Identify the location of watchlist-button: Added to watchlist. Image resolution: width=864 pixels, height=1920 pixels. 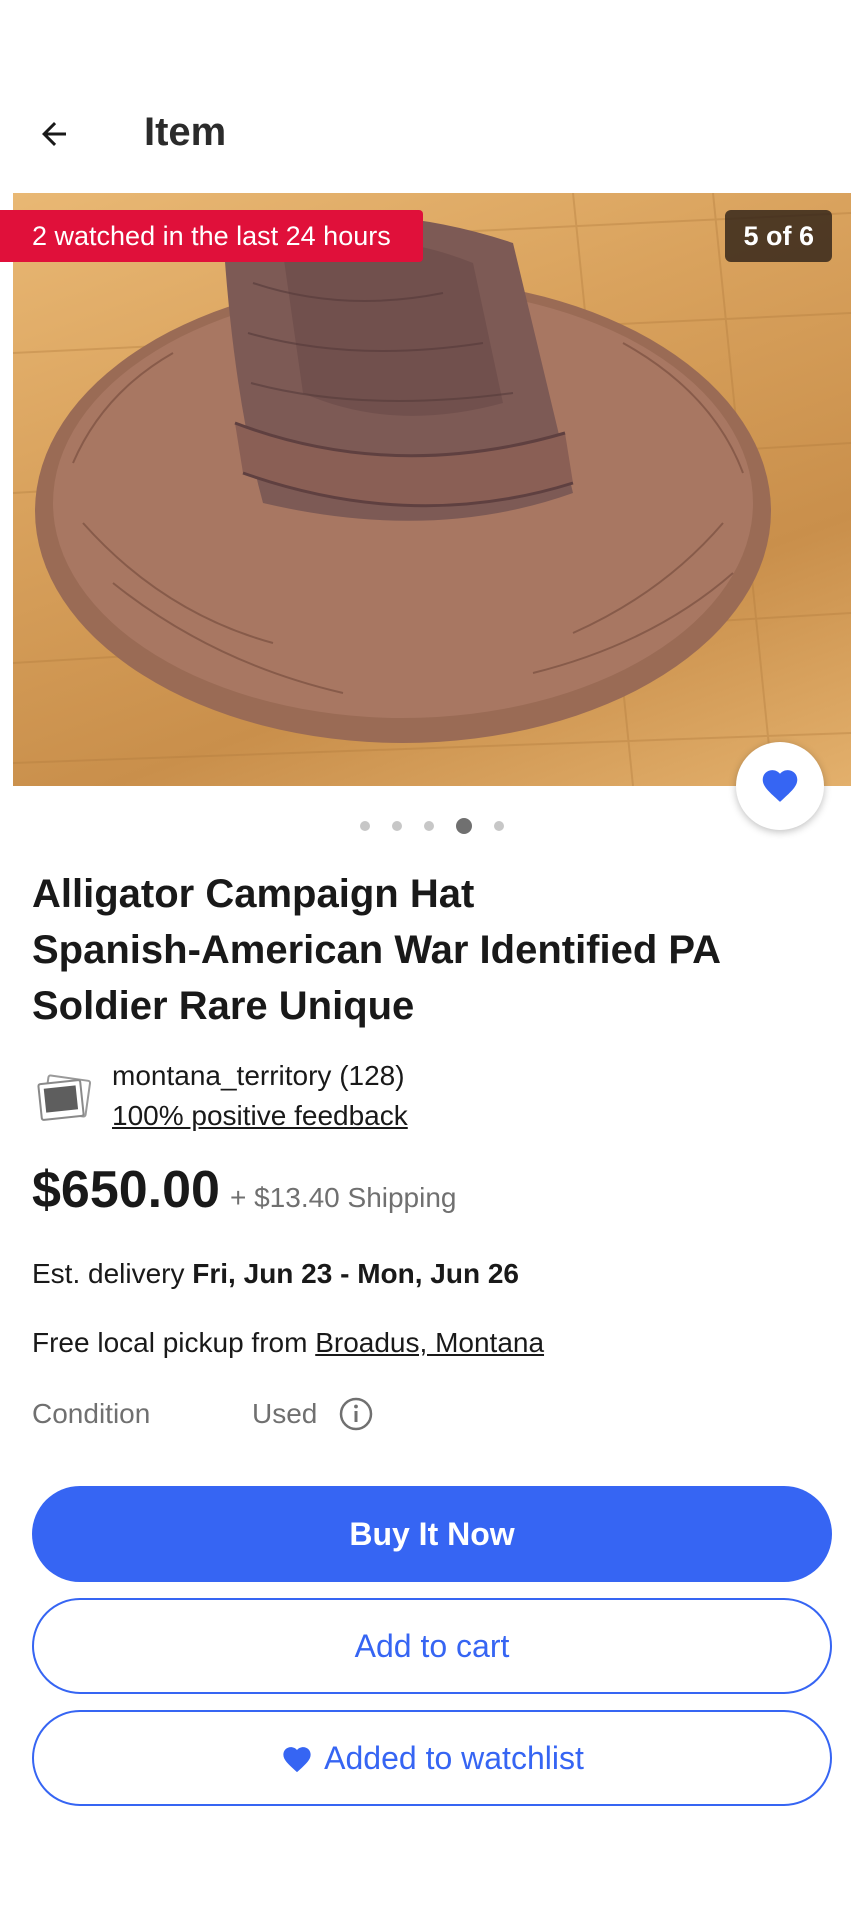
(432, 1758).